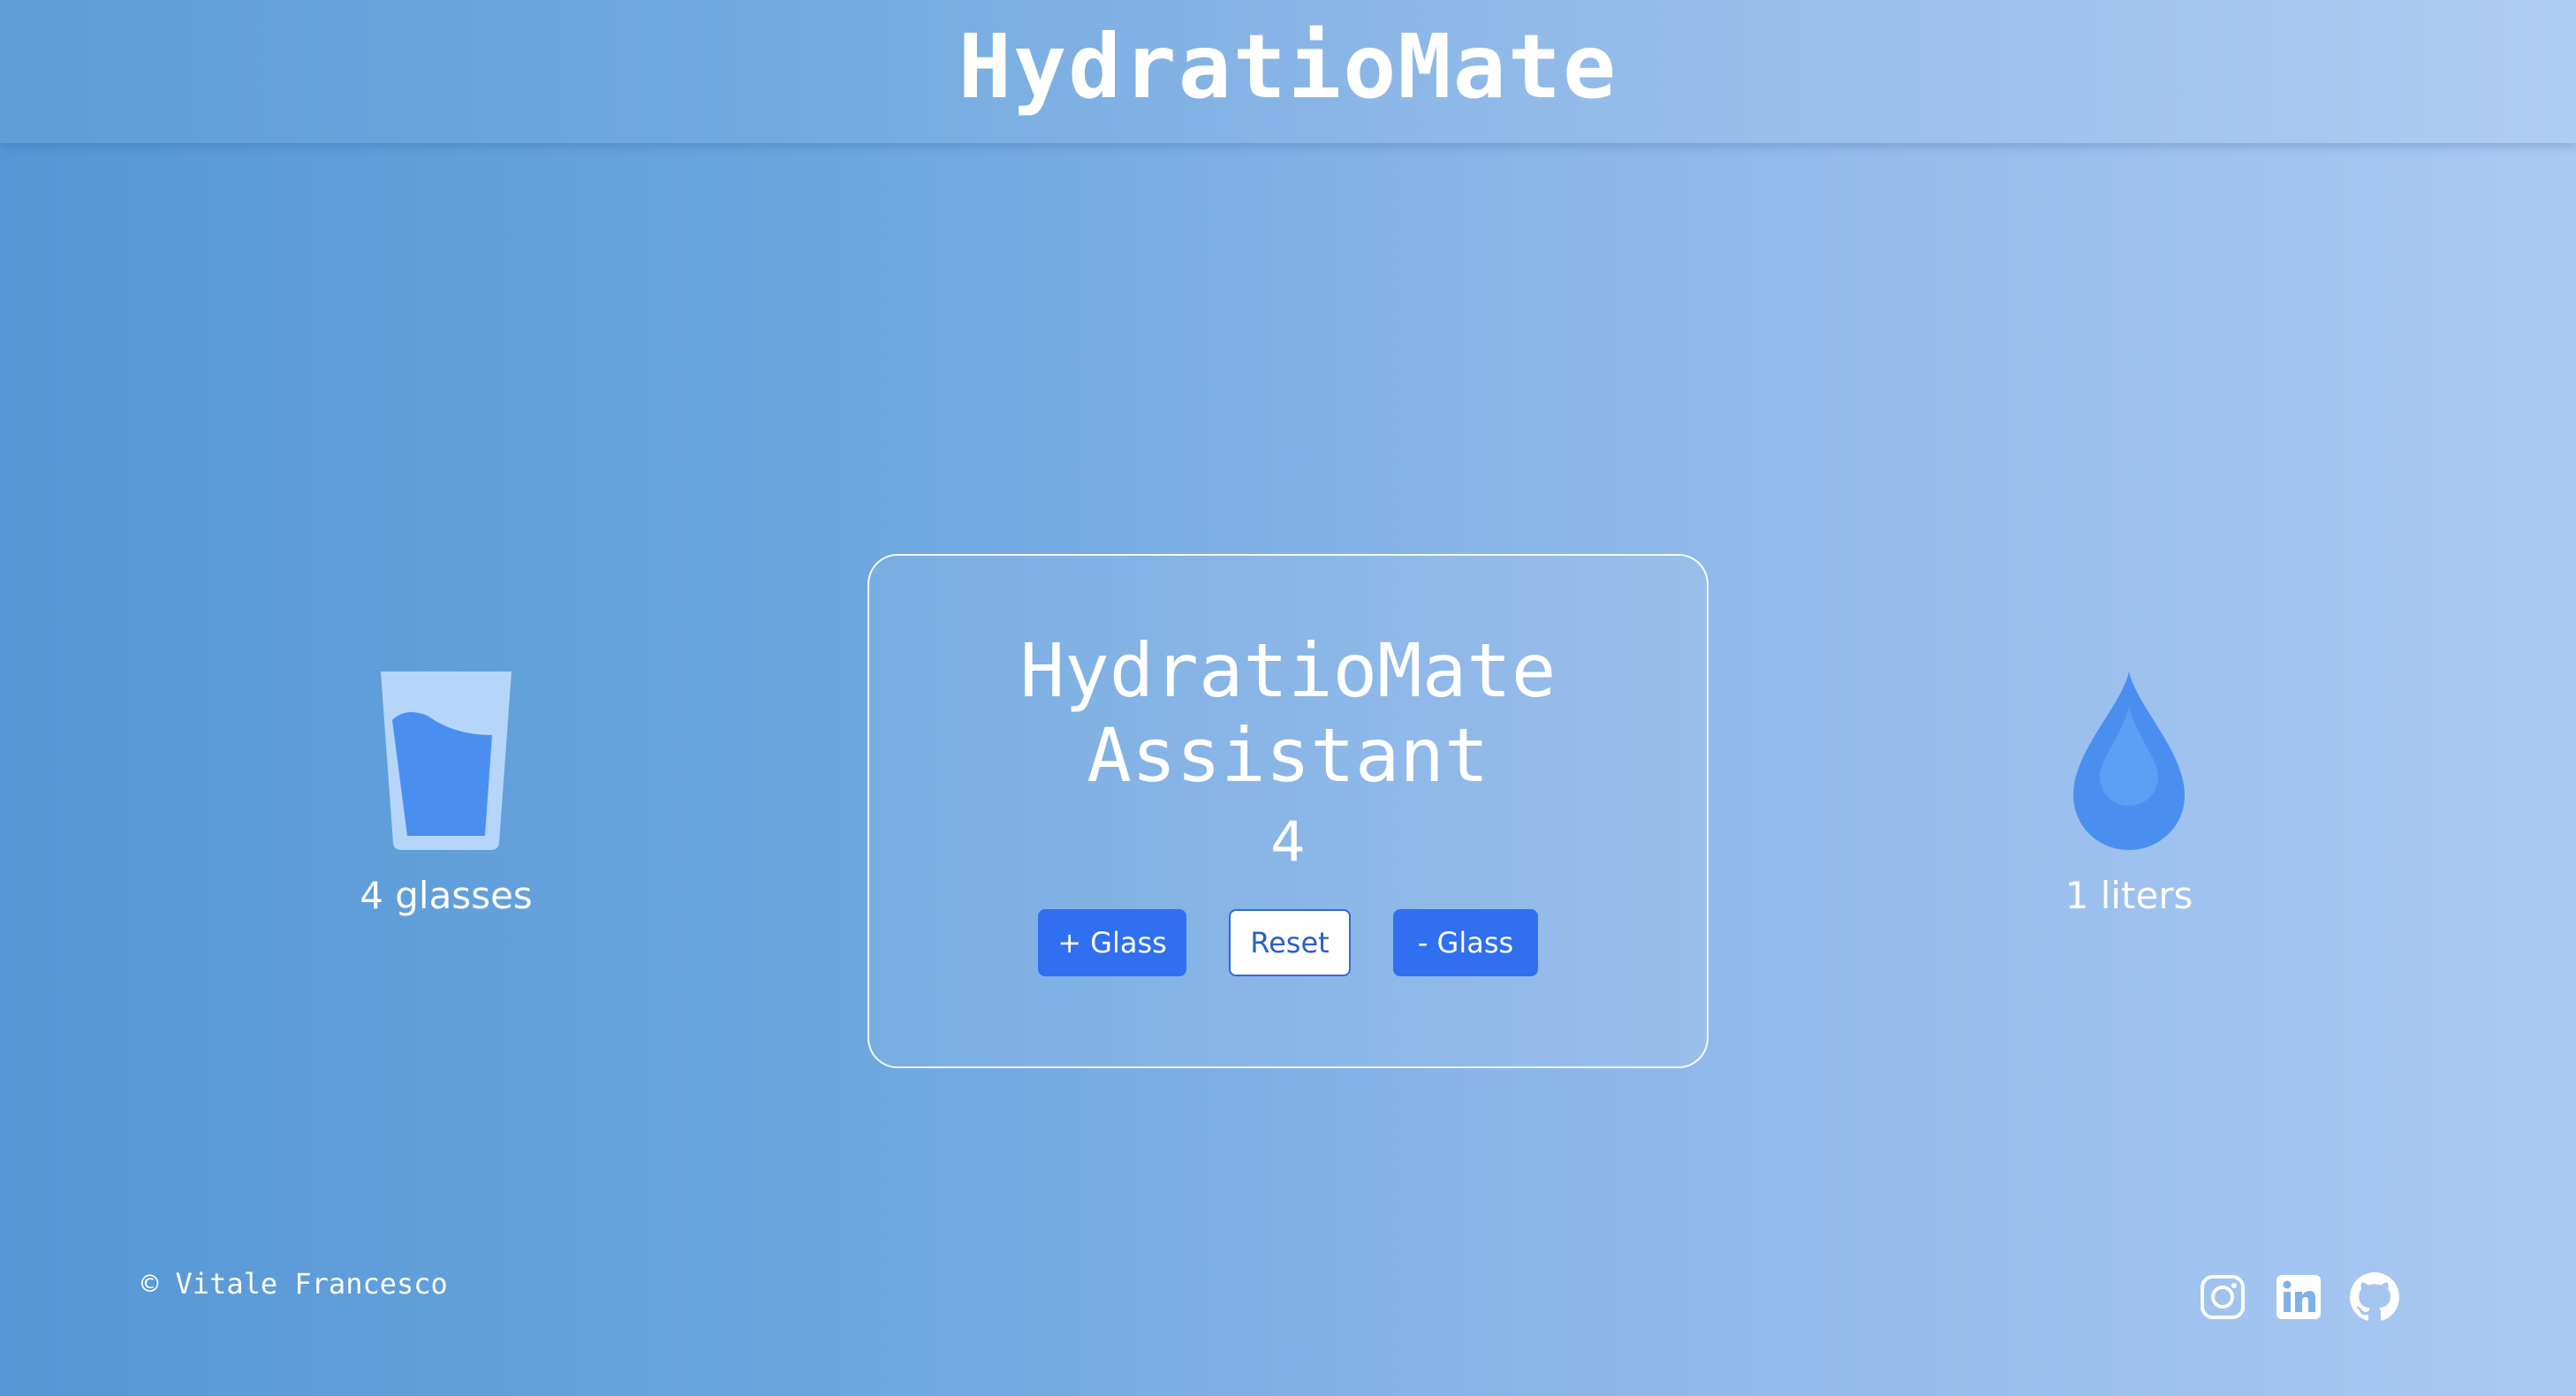 The image size is (2576, 1396). Describe the element at coordinates (446, 762) in the screenshot. I see `glass-of-water-icon` at that location.